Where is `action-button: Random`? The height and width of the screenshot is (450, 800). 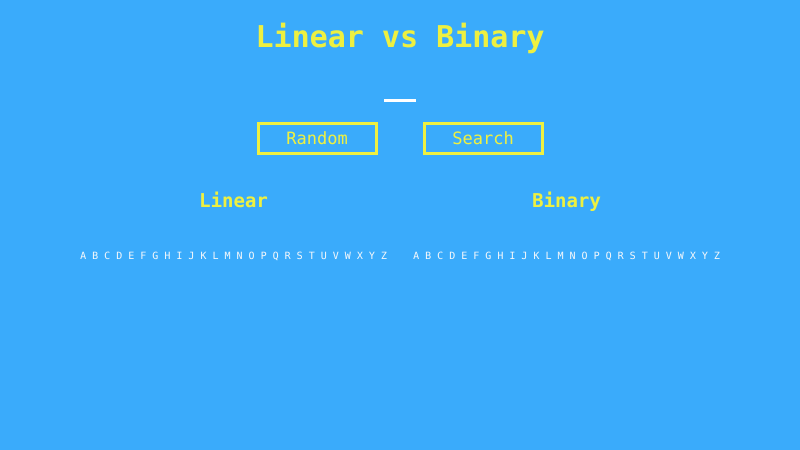
action-button: Random is located at coordinates (317, 138).